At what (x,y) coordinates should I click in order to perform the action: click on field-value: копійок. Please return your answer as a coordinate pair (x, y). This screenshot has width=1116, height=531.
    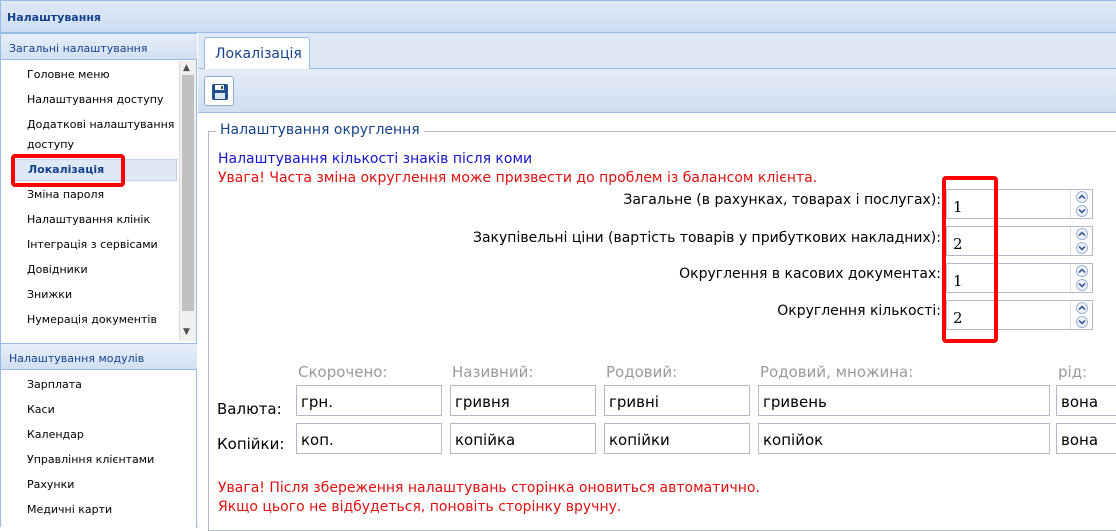
    Looking at the image, I should click on (793, 440).